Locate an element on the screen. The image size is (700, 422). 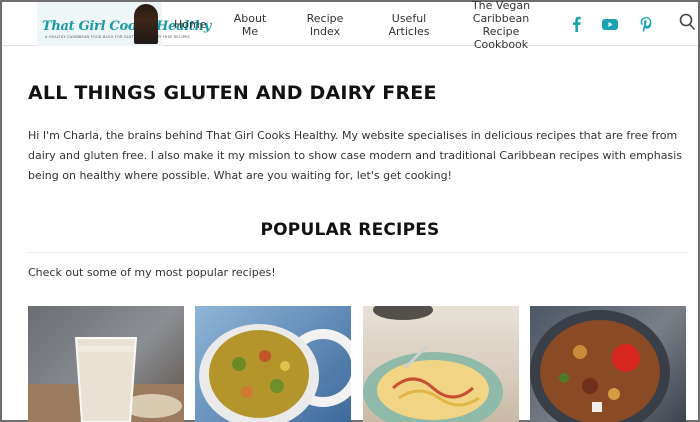
nav-useful-articles: Useful Articles is located at coordinates (409, 25).